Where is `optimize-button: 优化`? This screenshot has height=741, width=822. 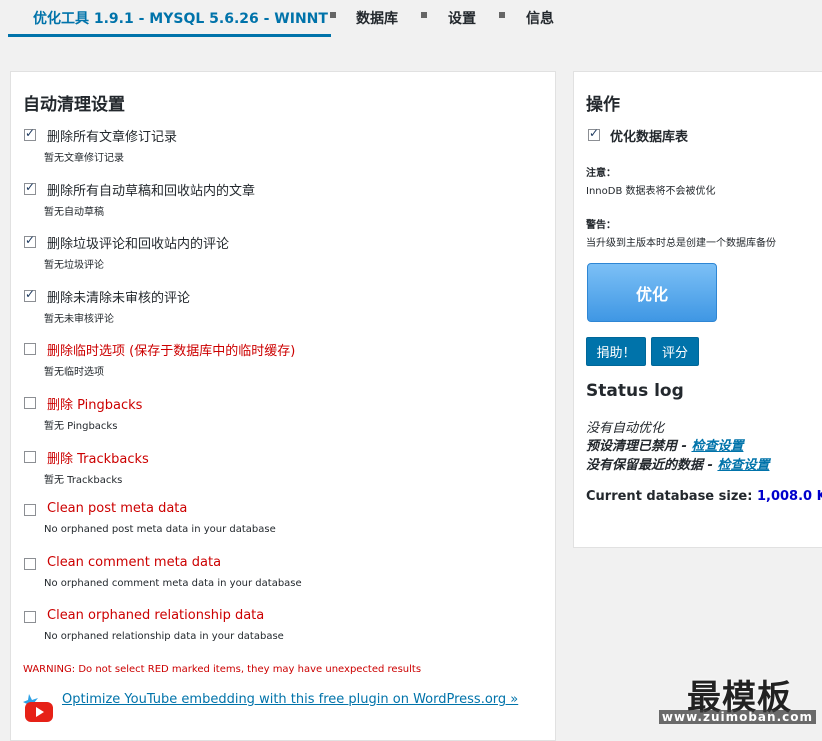 optimize-button: 优化 is located at coordinates (652, 292).